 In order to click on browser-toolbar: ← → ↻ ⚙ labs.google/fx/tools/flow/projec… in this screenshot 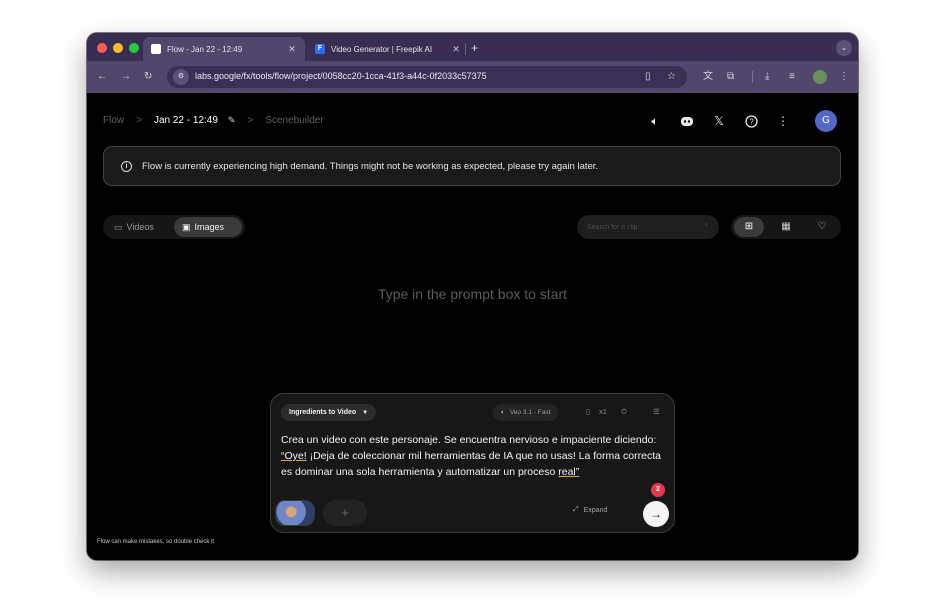, I will do `click(472, 77)`.